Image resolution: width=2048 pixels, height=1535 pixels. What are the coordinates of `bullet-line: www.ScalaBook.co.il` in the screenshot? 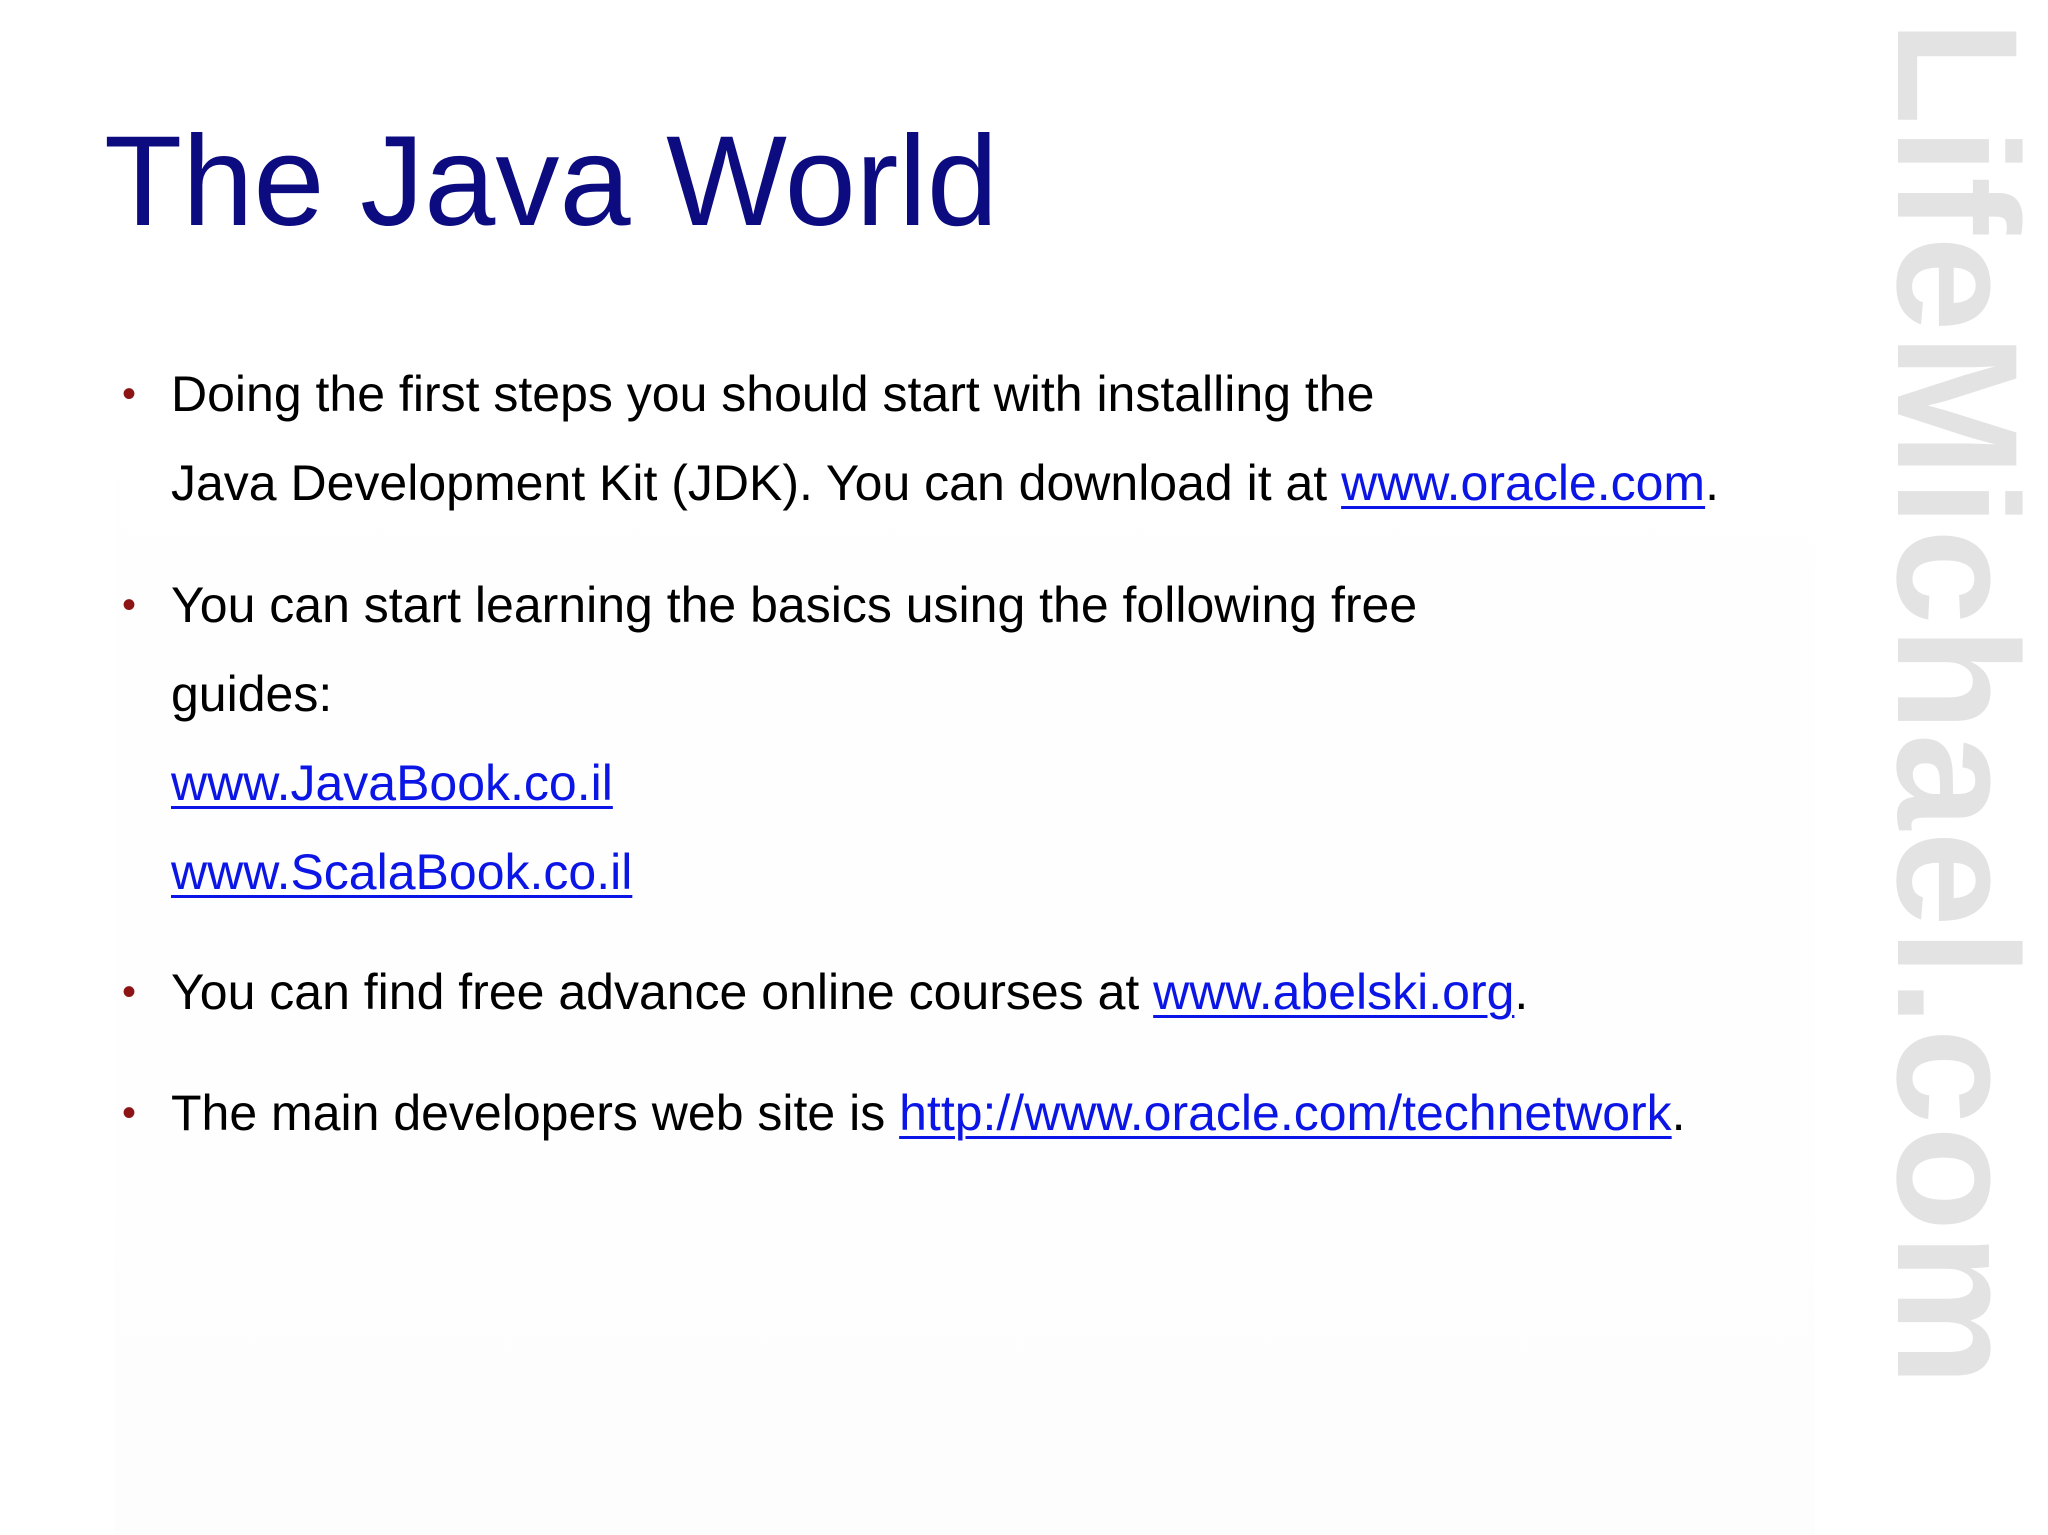 It's located at (1026, 872).